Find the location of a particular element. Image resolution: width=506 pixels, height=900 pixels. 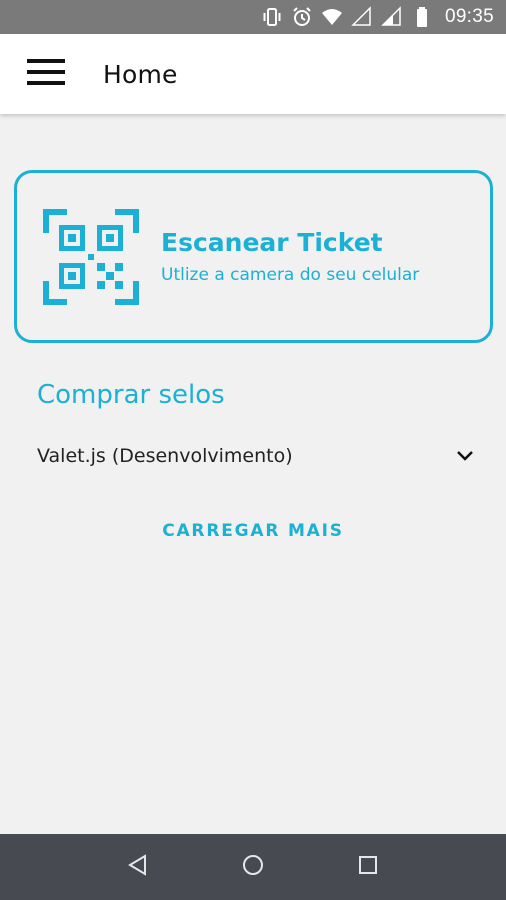

list-item: Valet.js (Desenvolvimento) is located at coordinates (257, 456).